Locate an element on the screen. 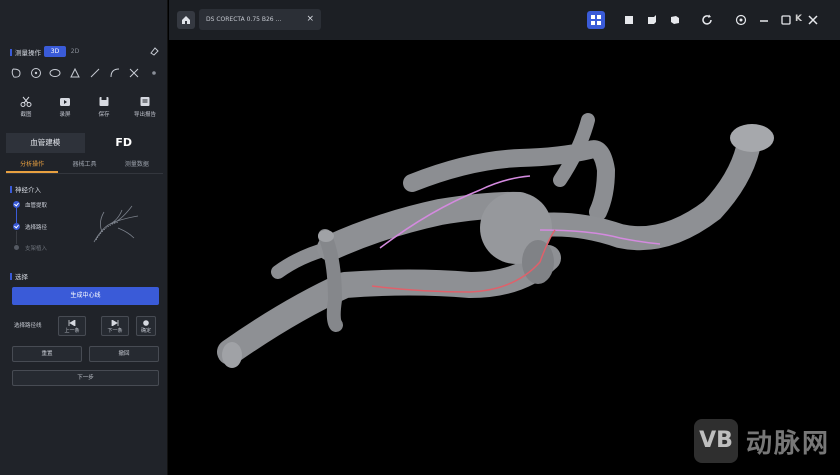 This screenshot has height=475, width=840. angle-icon is located at coordinates (75, 73).